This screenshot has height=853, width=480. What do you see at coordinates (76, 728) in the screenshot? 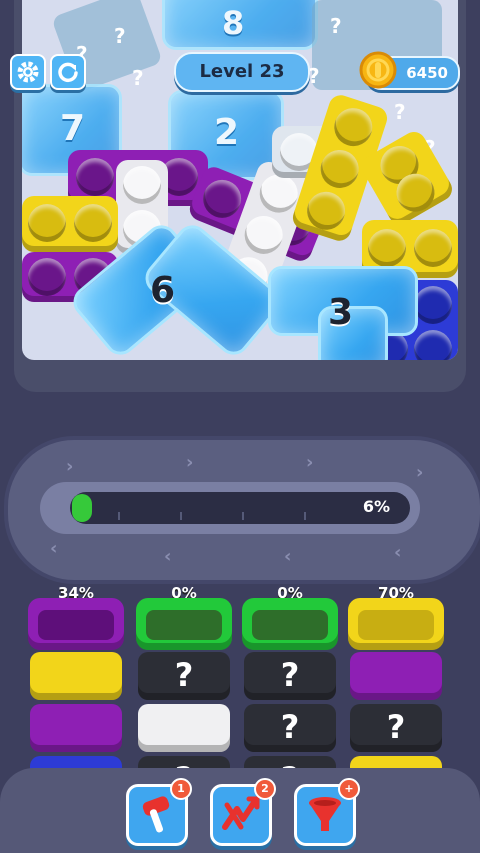
I see `bin-1-stack-purple` at bounding box center [76, 728].